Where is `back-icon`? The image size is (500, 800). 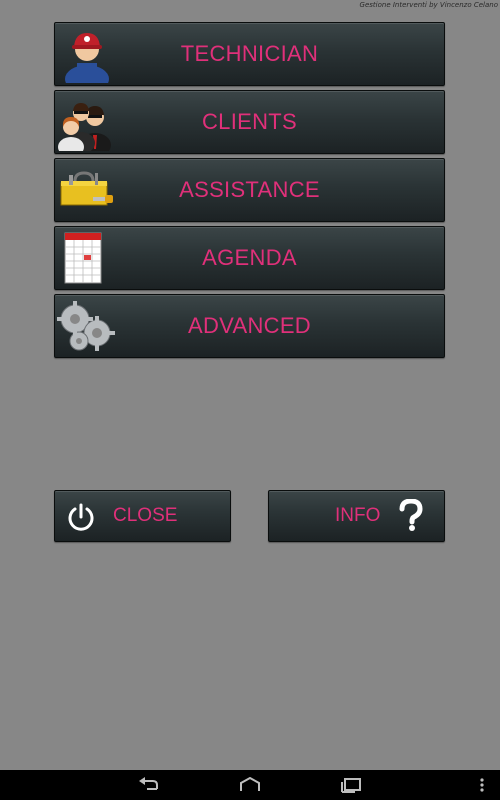
back-icon is located at coordinates (149, 785).